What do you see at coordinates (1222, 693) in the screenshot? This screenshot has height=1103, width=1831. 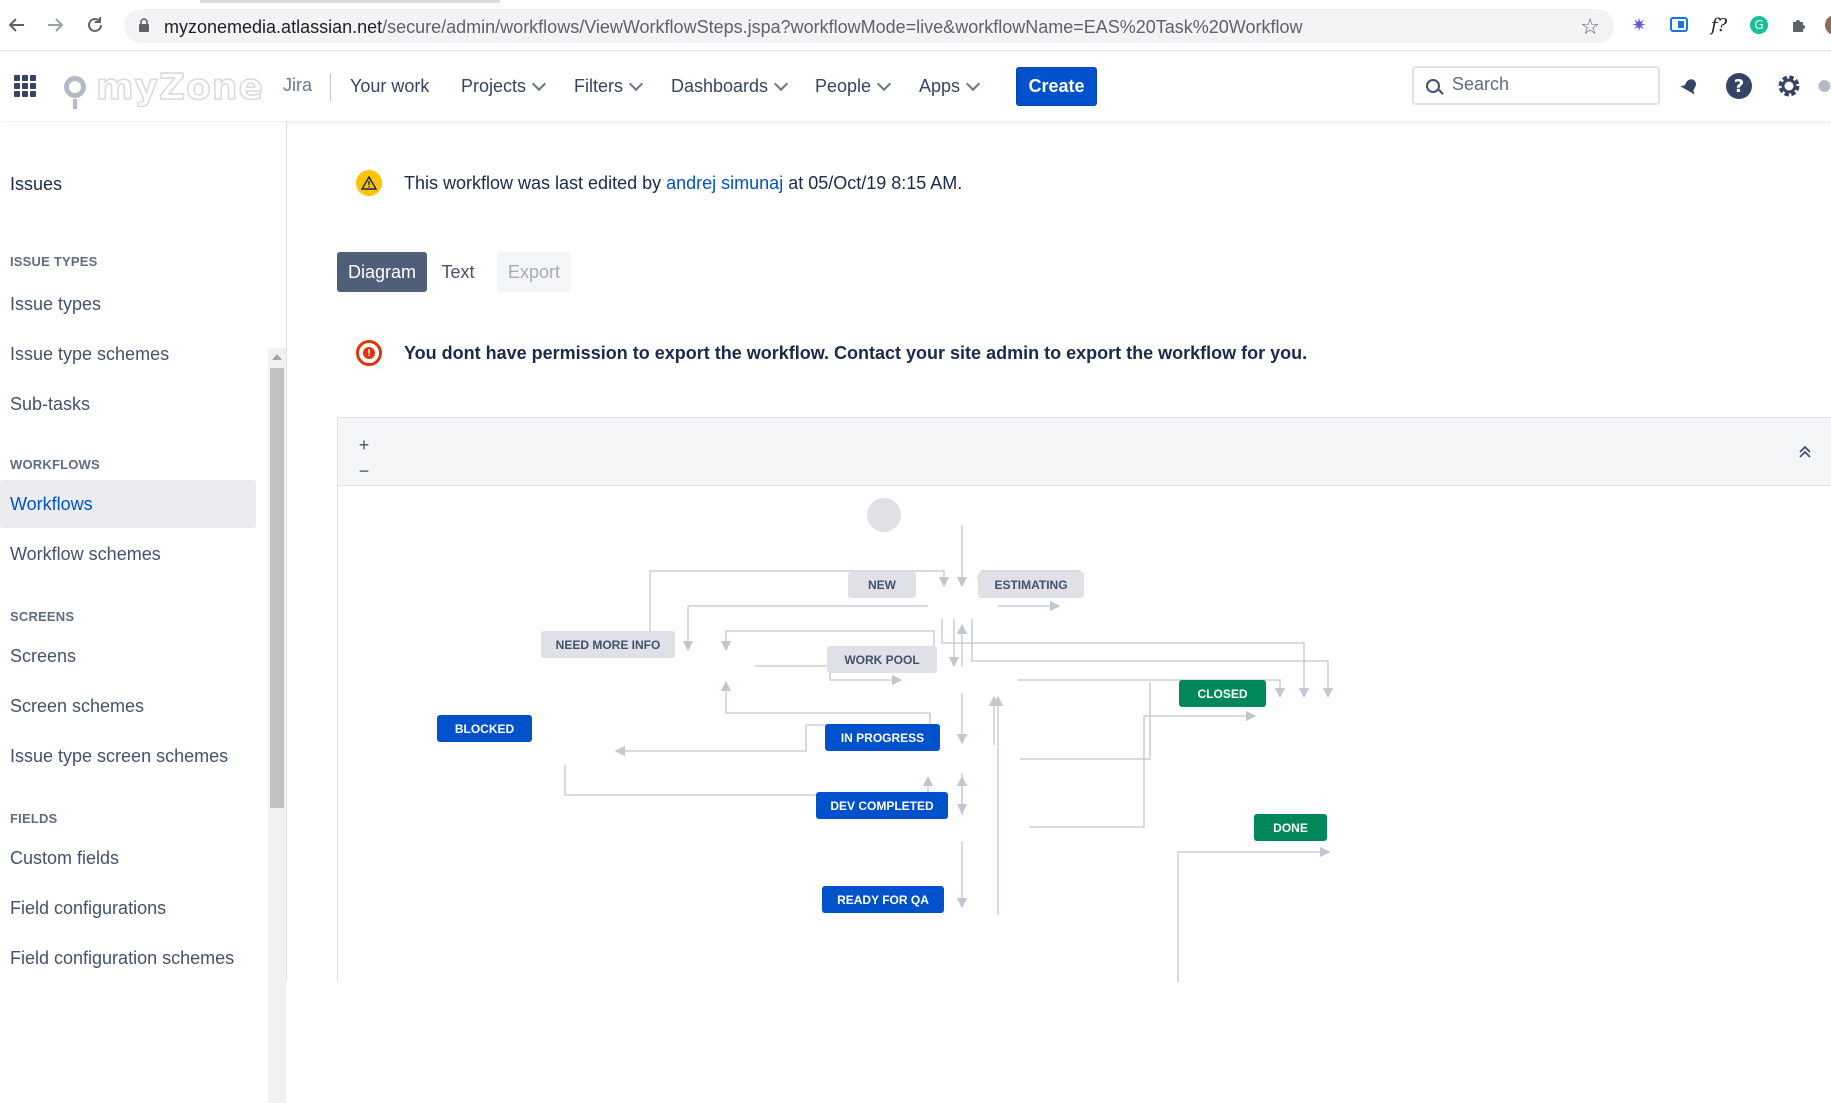 I see `status-closed: CLOSED` at bounding box center [1222, 693].